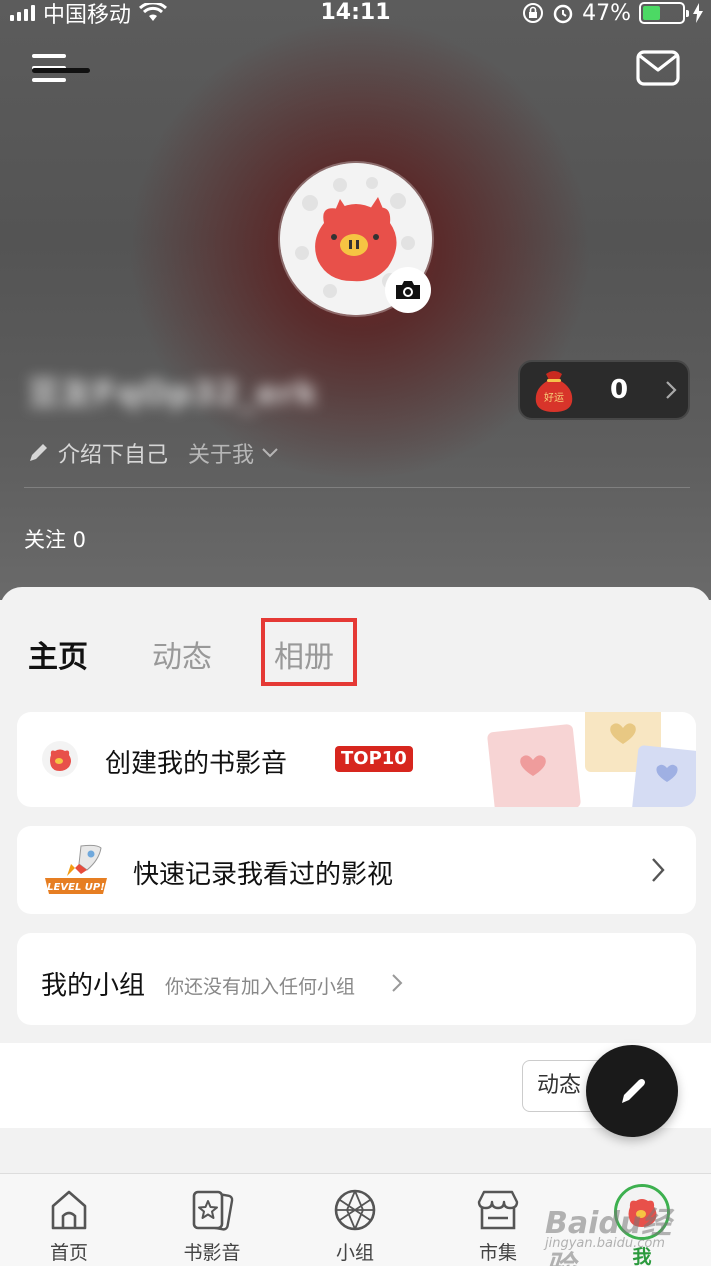 This screenshot has height=1266, width=711. Describe the element at coordinates (606, 13) in the screenshot. I see `battery-percent: 47%` at that location.